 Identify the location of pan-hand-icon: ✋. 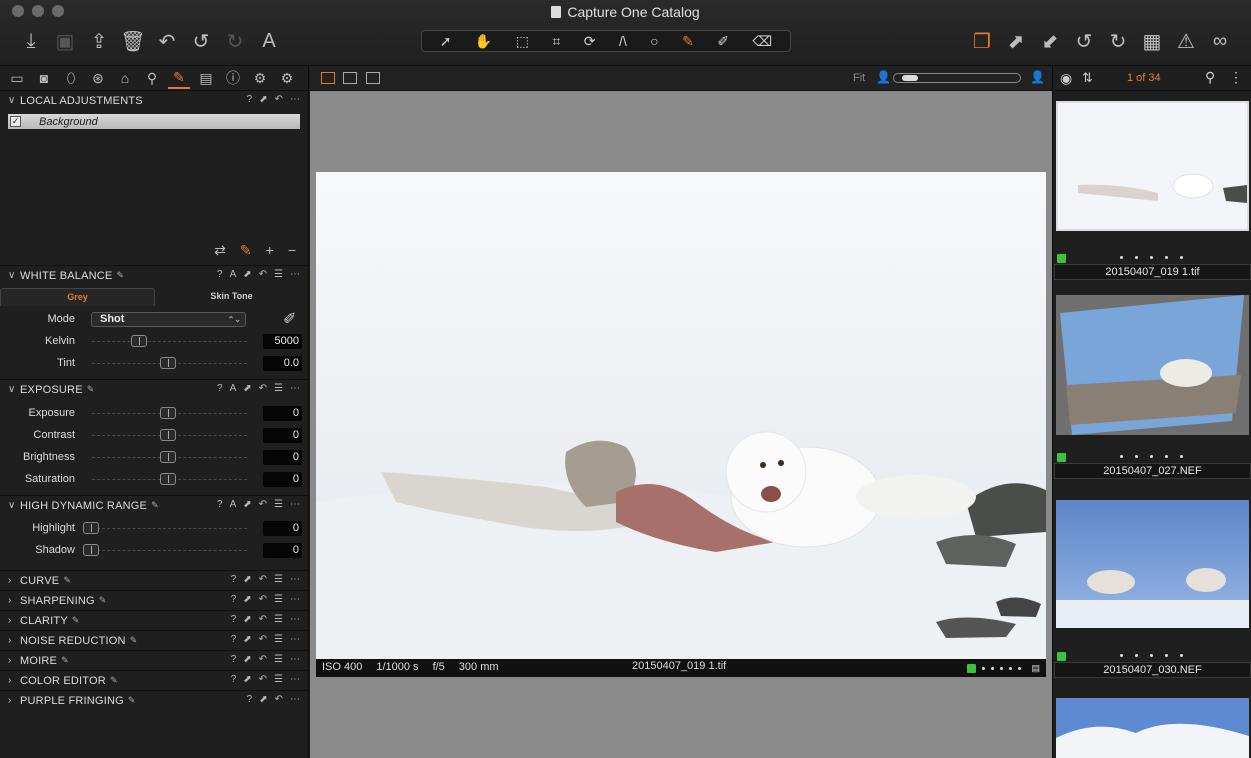
(483, 41).